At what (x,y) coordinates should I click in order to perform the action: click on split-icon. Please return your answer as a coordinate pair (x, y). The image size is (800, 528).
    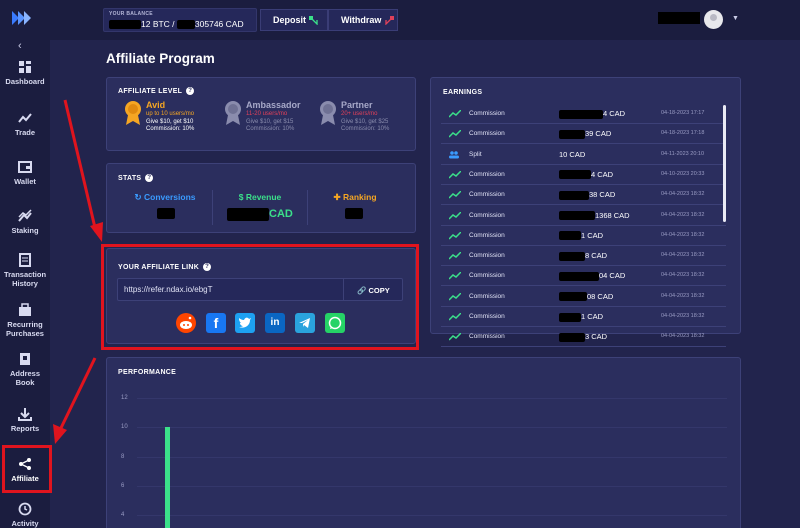
    Looking at the image, I should click on (454, 154).